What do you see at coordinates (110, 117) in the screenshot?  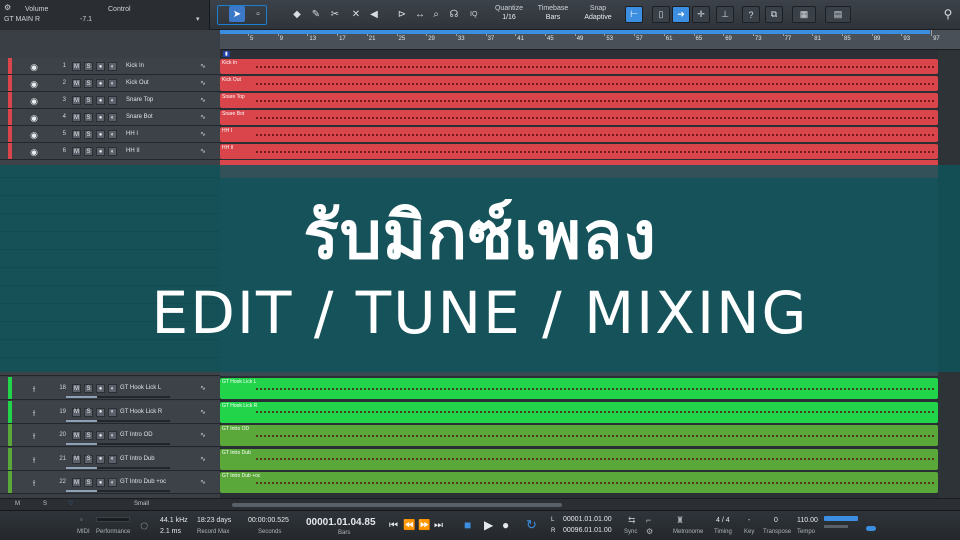 I see `track-header: ◉ 4 M S ● ◐ Snare Bot ∿` at bounding box center [110, 117].